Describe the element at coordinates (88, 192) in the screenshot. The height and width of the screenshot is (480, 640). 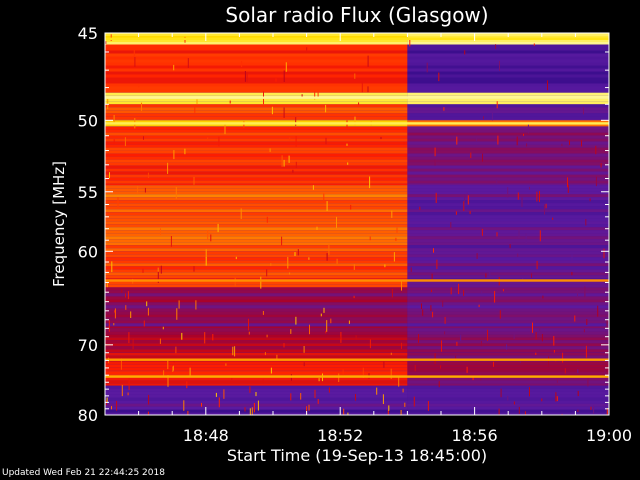
I see `y-tick-label: 55` at that location.